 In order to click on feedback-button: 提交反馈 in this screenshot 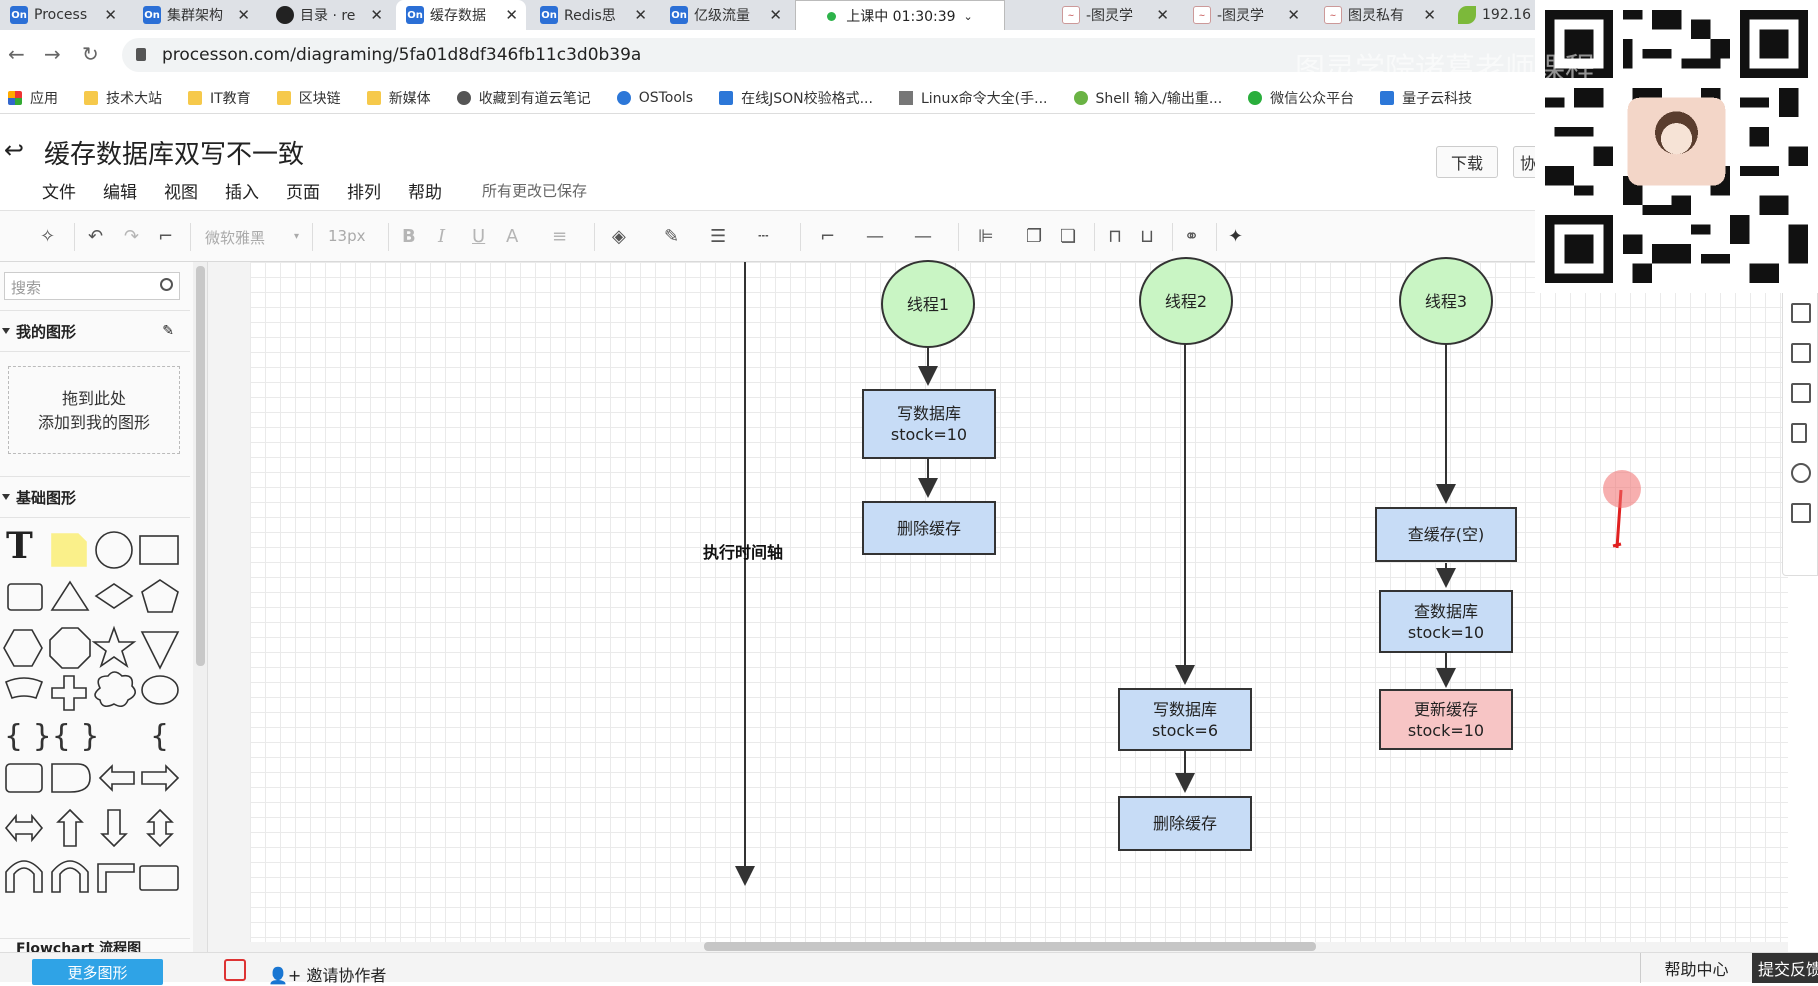, I will do `click(1785, 968)`.